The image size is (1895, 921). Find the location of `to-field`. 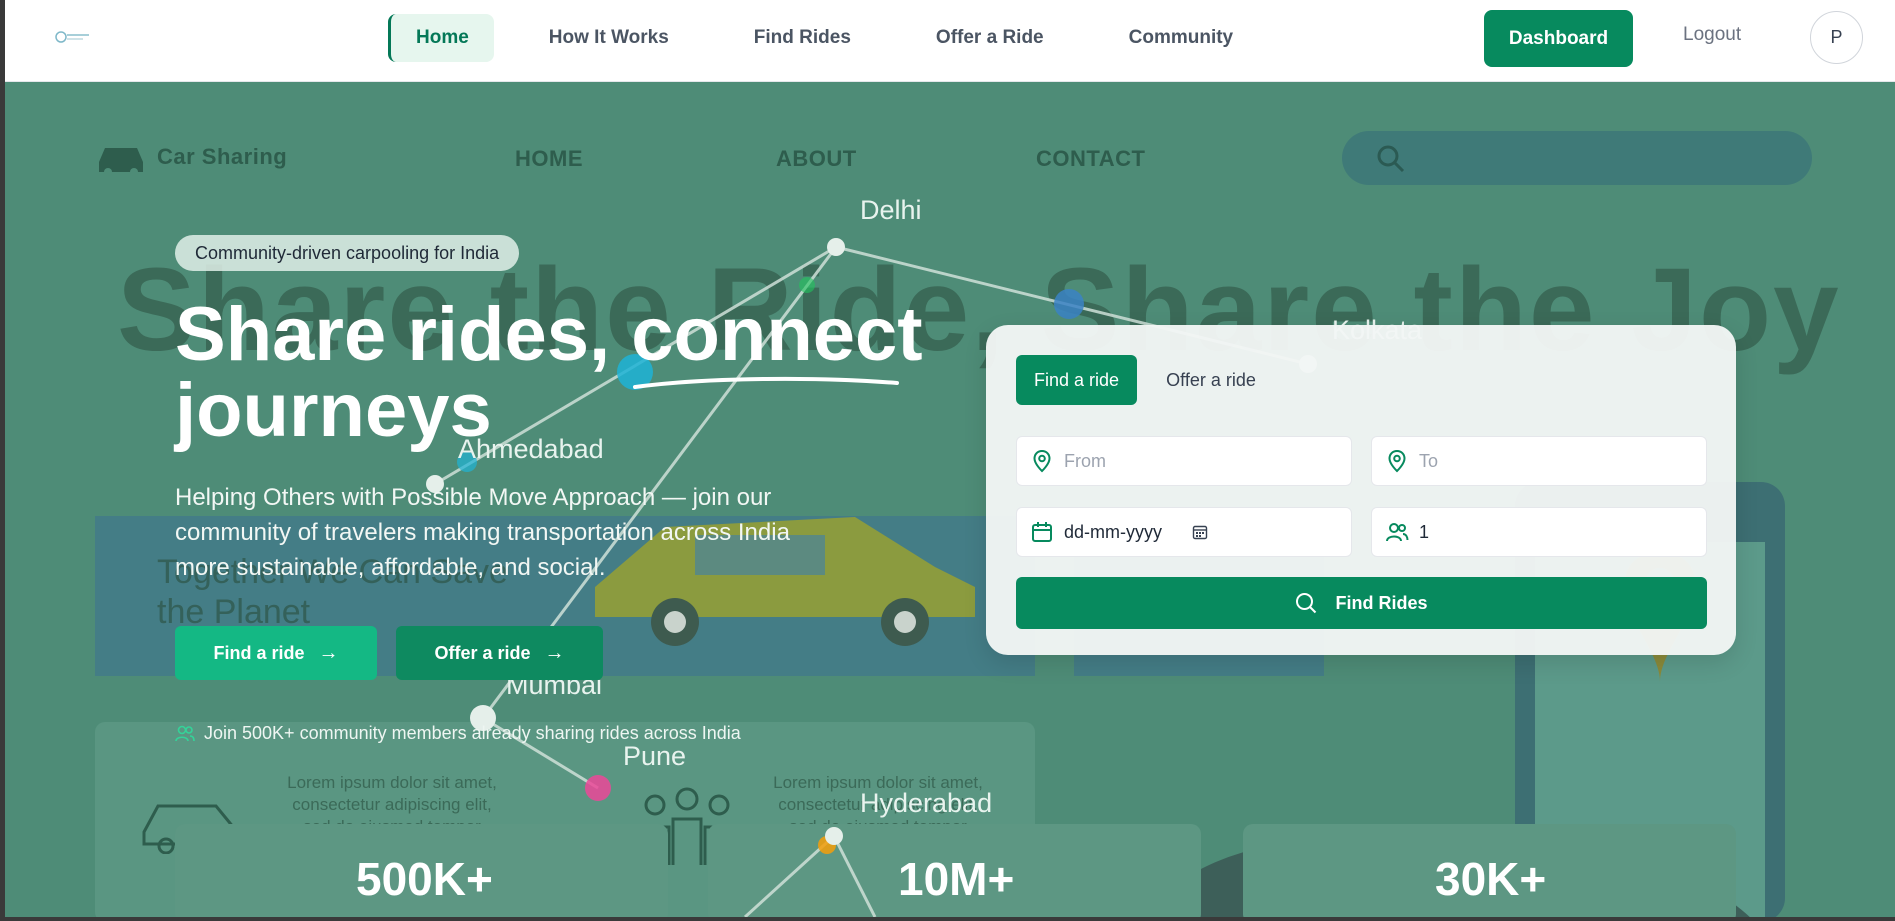

to-field is located at coordinates (1539, 461).